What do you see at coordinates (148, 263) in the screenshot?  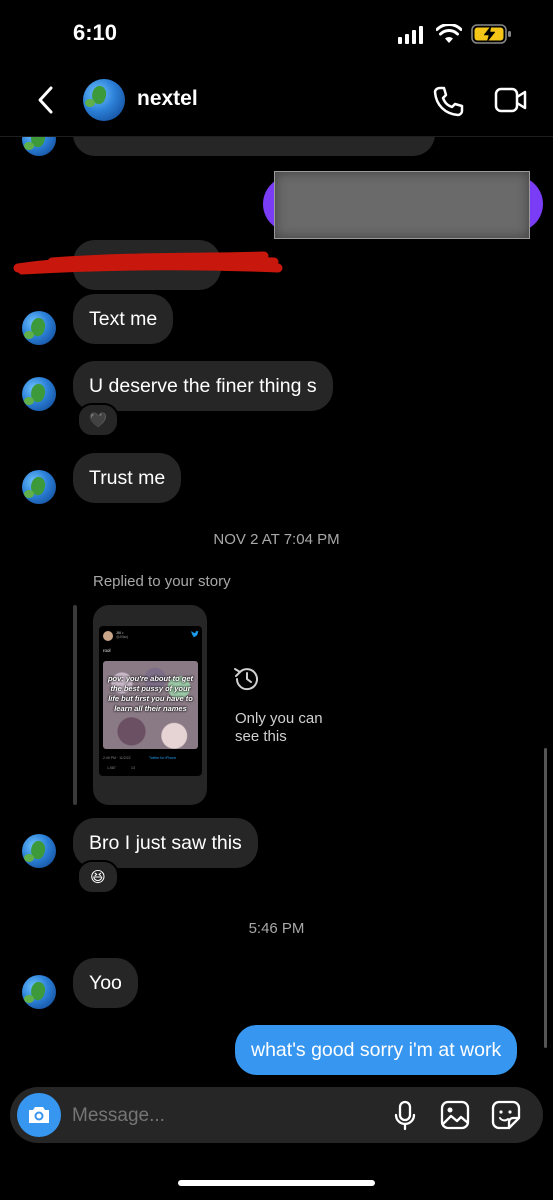 I see `red-scribble-redaction` at bounding box center [148, 263].